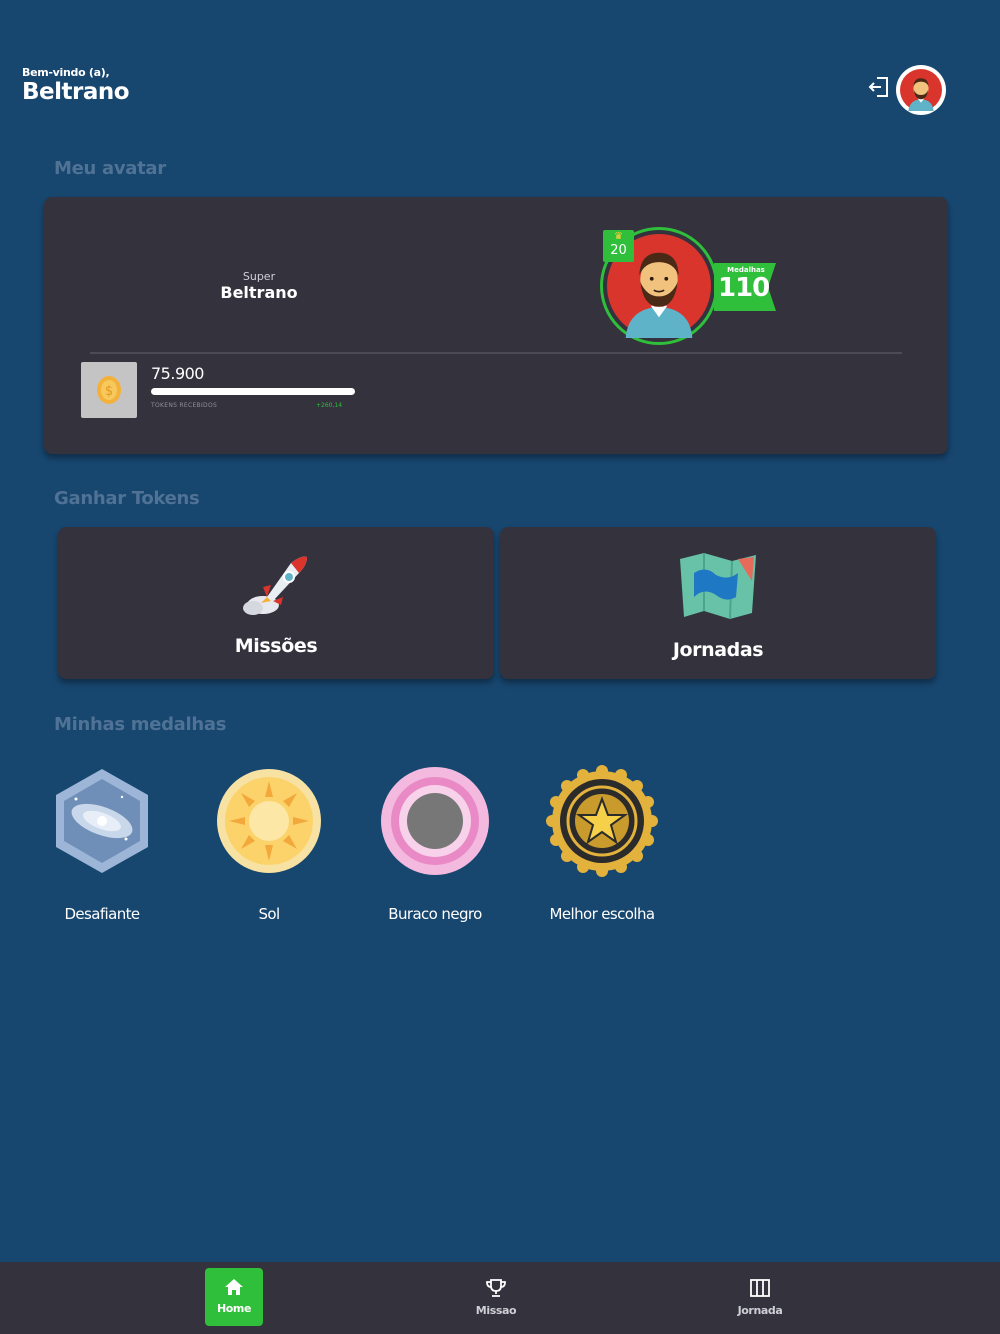 This screenshot has width=1000, height=1334. What do you see at coordinates (234, 1287) in the screenshot?
I see `home-icon` at bounding box center [234, 1287].